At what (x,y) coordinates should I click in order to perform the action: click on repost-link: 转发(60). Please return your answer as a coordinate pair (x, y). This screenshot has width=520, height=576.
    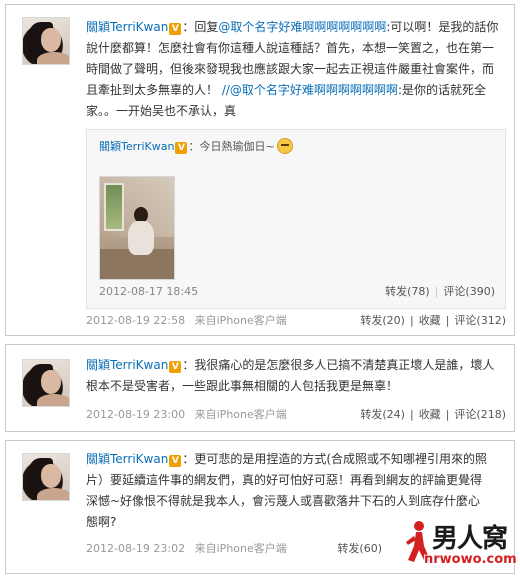
    Looking at the image, I should click on (359, 548).